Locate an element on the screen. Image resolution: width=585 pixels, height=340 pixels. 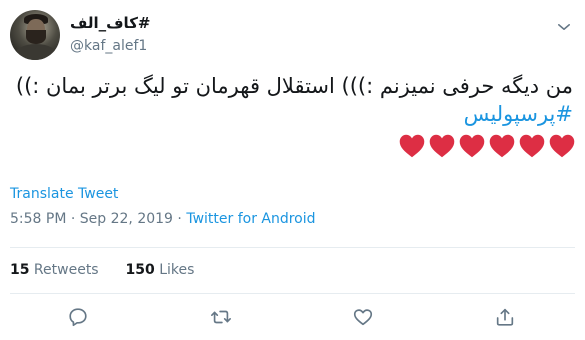
reply-icon is located at coordinates (79, 318).